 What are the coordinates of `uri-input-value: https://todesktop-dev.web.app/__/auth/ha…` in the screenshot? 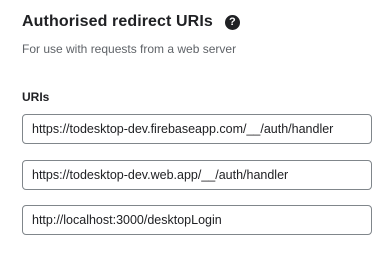 It's located at (160, 175).